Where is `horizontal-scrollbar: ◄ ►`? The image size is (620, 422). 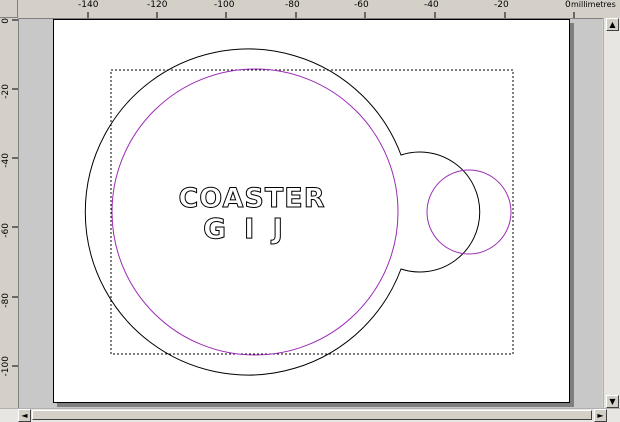
horizontal-scrollbar: ◄ ► is located at coordinates (310, 415).